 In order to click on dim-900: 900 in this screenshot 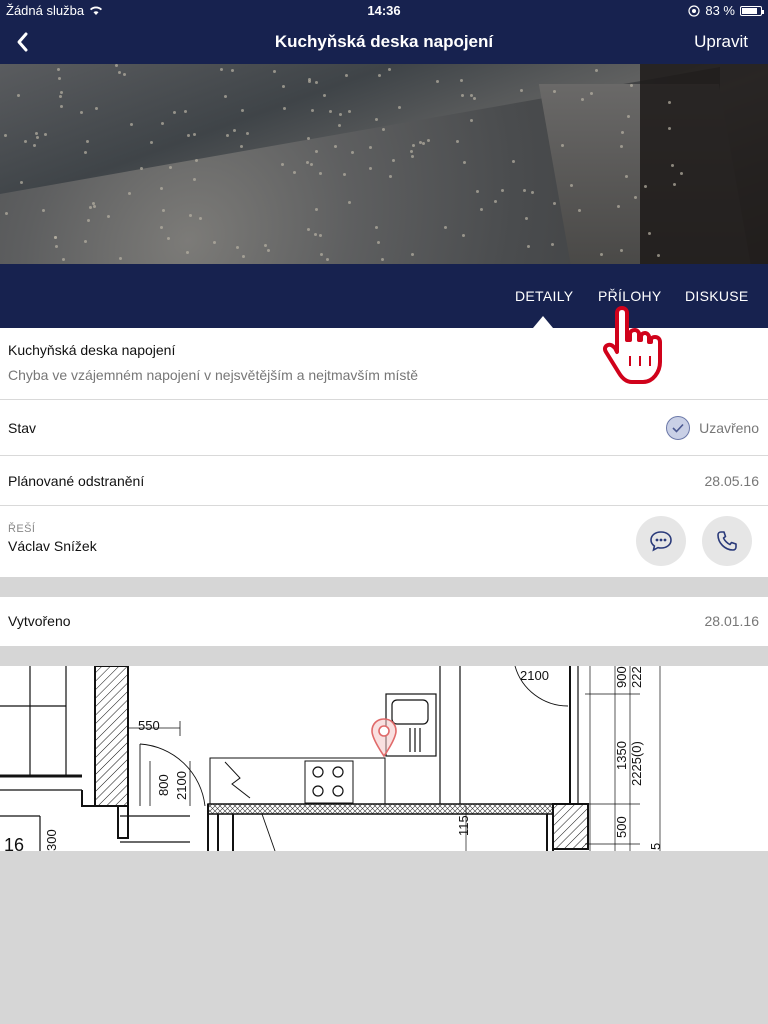, I will do `click(621, 677)`.